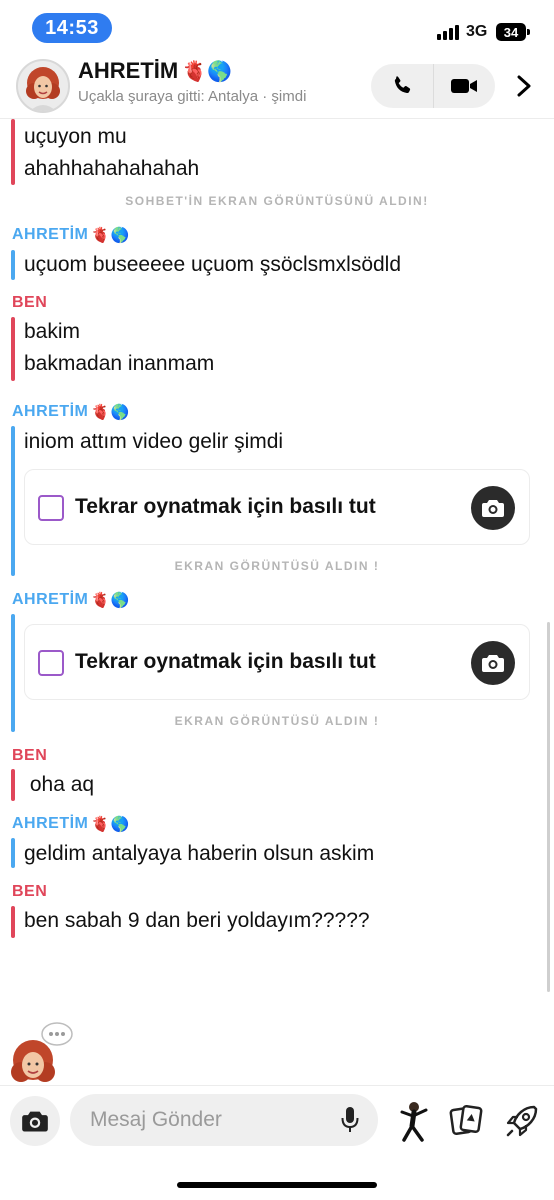 Image resolution: width=554 pixels, height=1200 pixels. I want to click on voice-call-button, so click(402, 86).